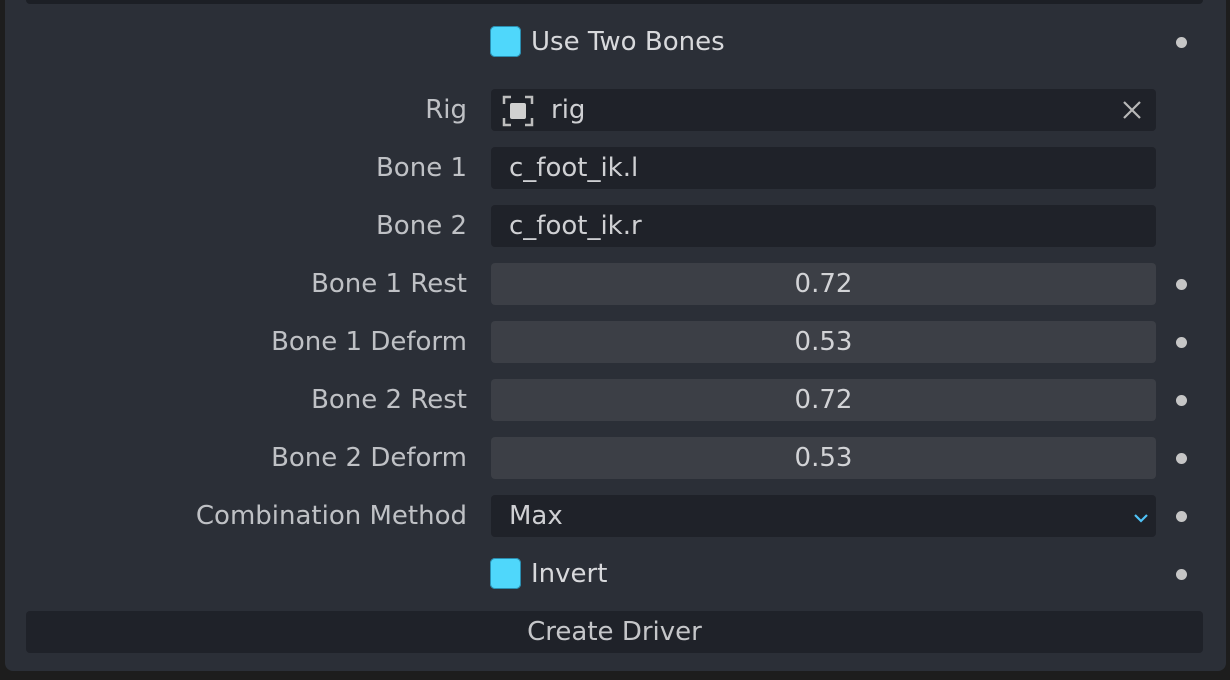  Describe the element at coordinates (369, 458) in the screenshot. I see `bone2-deform-label: Bone 2 Deform` at that location.